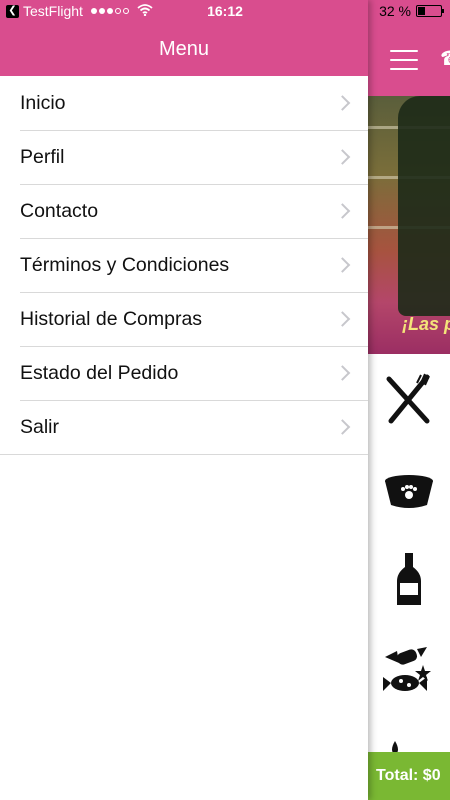 The width and height of the screenshot is (450, 800). What do you see at coordinates (426, 324) in the screenshot?
I see `banner-text: ¡Las p` at bounding box center [426, 324].